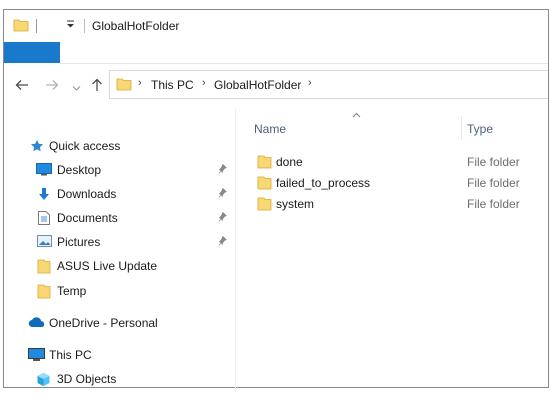 Image resolution: width=551 pixels, height=398 pixels. Describe the element at coordinates (44, 195) in the screenshot. I see `download-icon` at that location.